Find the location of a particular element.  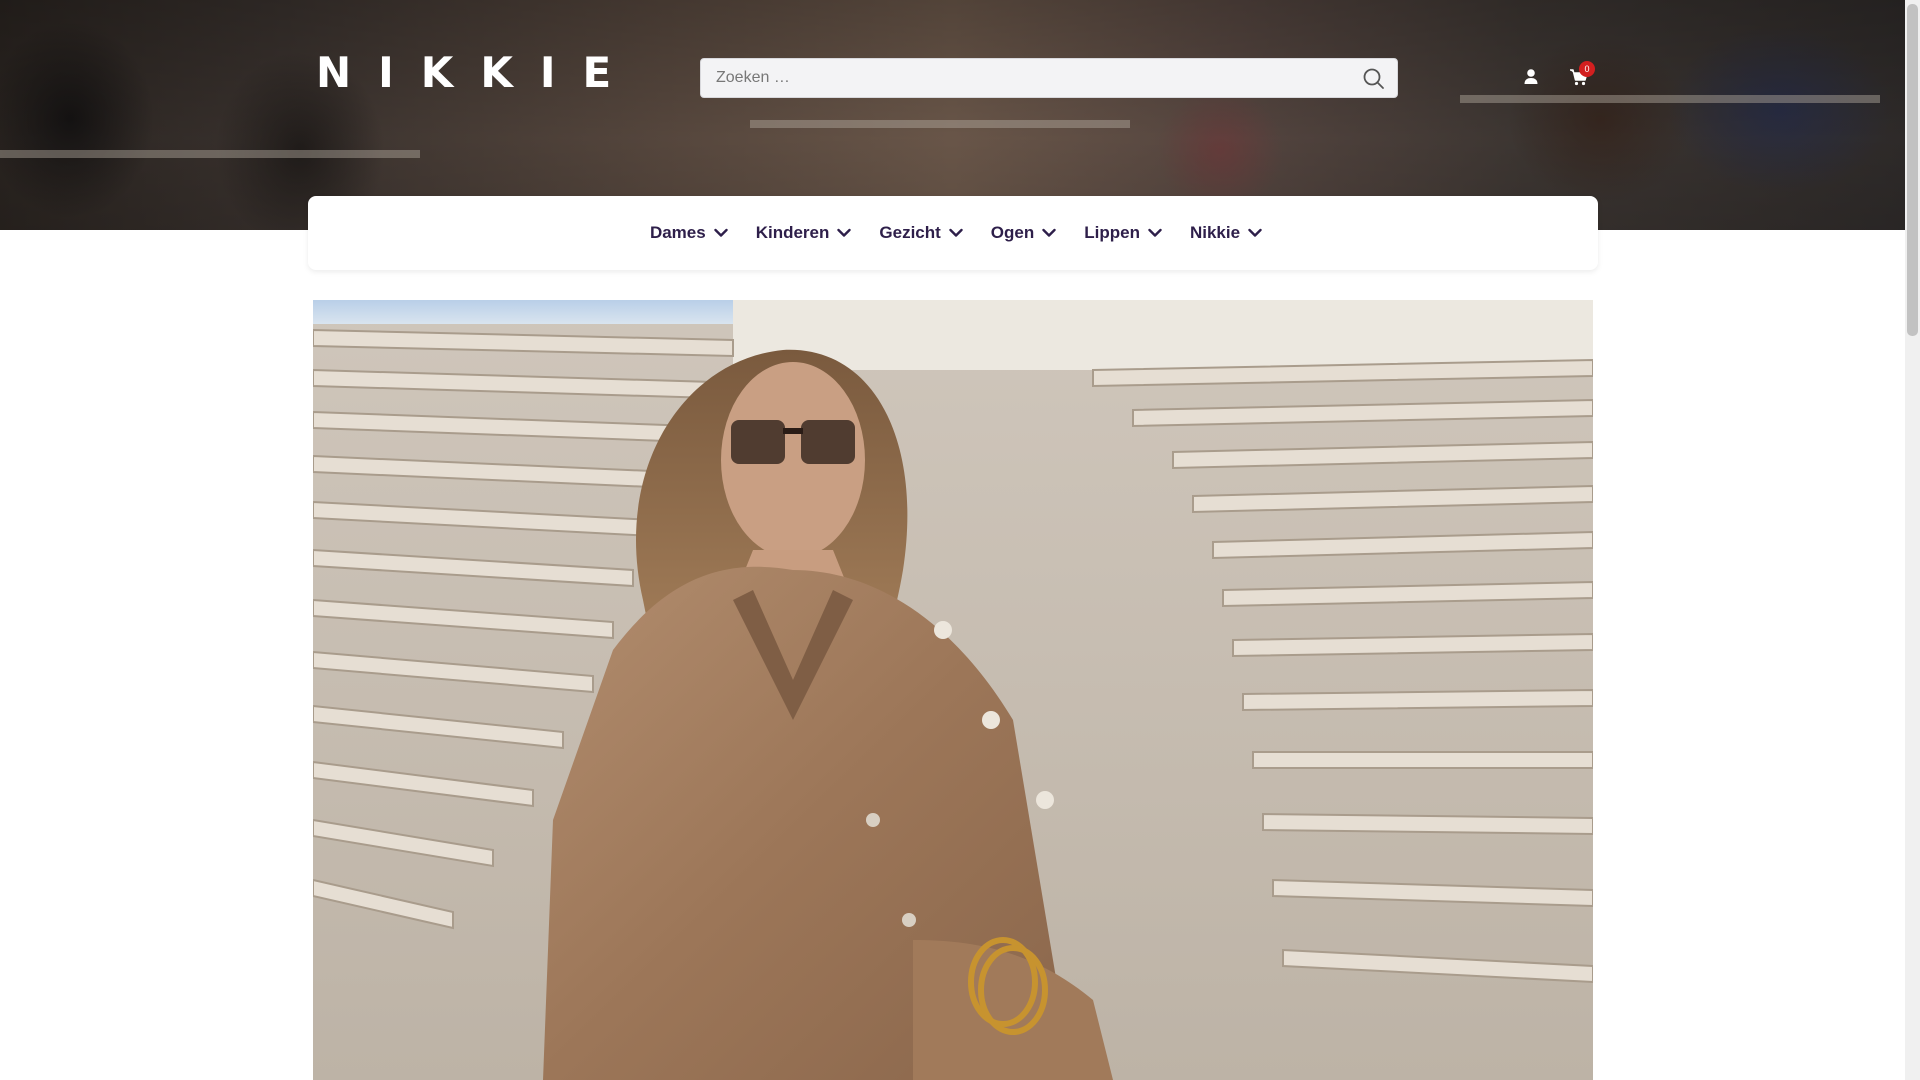

nav-item-label: Dames is located at coordinates (677, 232).